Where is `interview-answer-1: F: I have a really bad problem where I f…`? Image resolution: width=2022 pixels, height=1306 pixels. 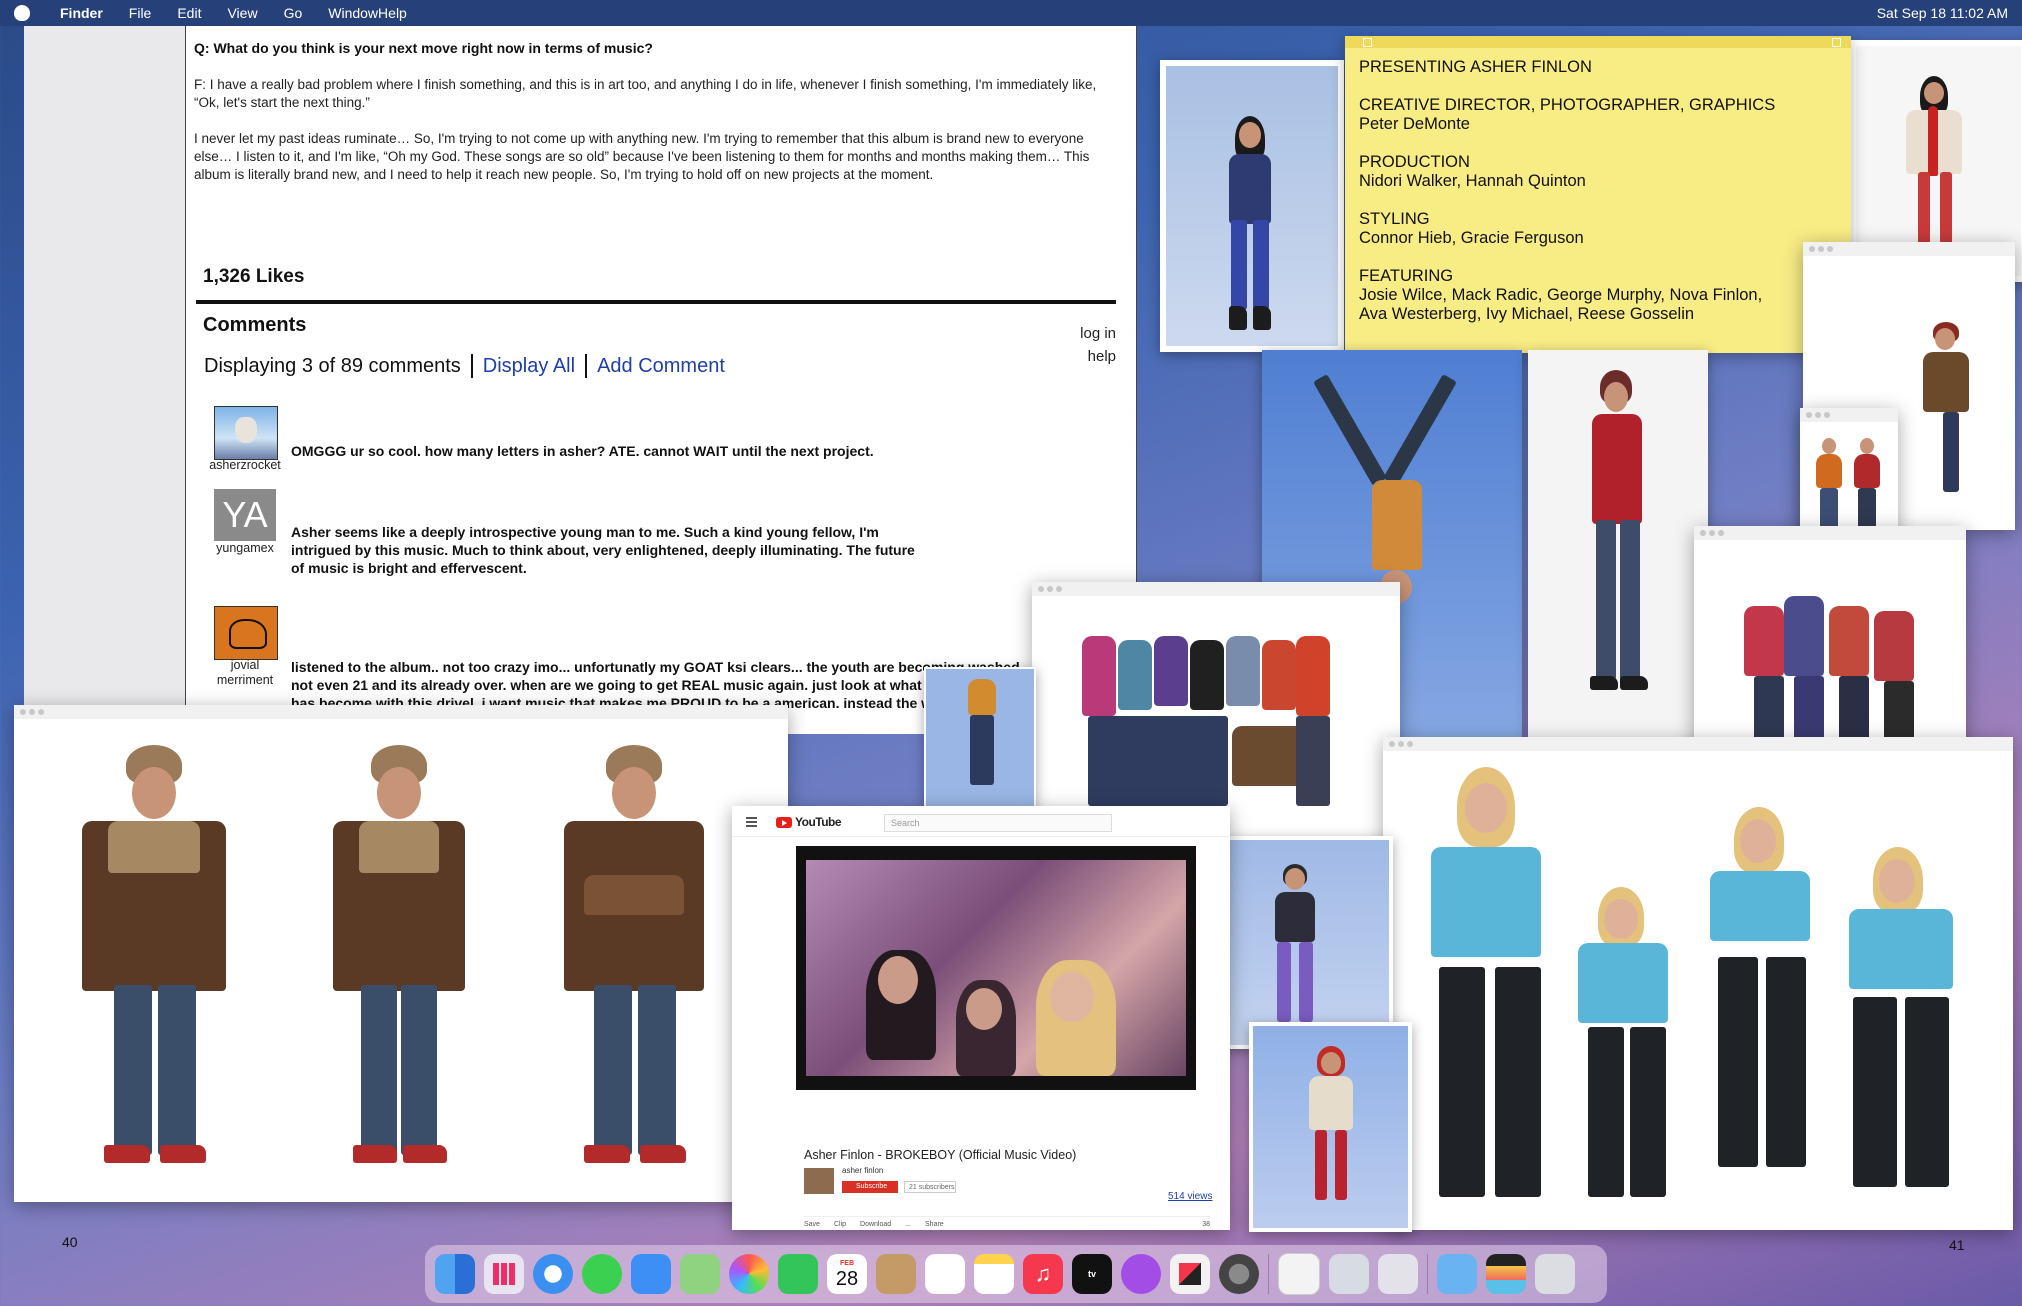 interview-answer-1: F: I have a really bad problem where I f… is located at coordinates (645, 93).